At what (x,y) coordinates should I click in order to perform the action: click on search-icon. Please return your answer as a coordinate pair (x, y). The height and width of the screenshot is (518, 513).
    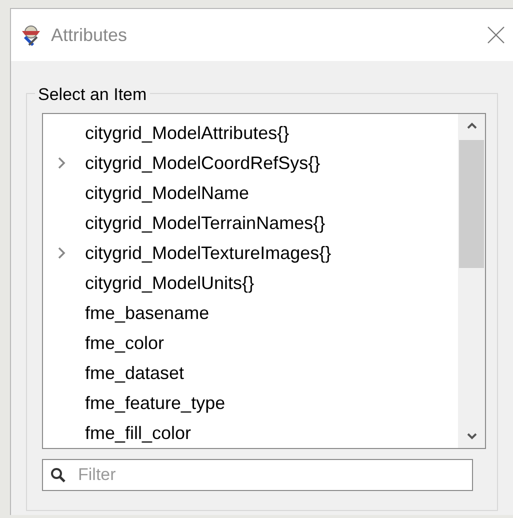
    Looking at the image, I should click on (58, 475).